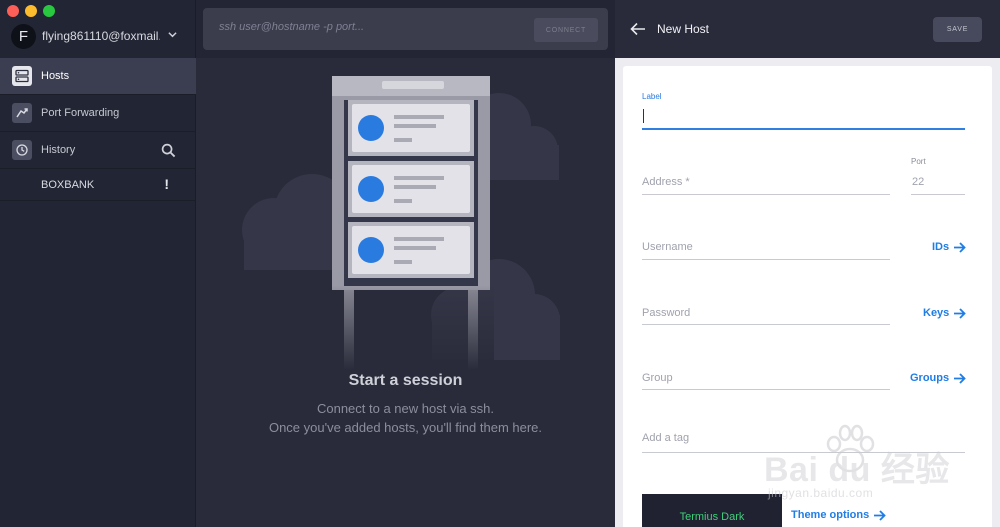  I want to click on panel-header: New Host SAVE, so click(807, 29).